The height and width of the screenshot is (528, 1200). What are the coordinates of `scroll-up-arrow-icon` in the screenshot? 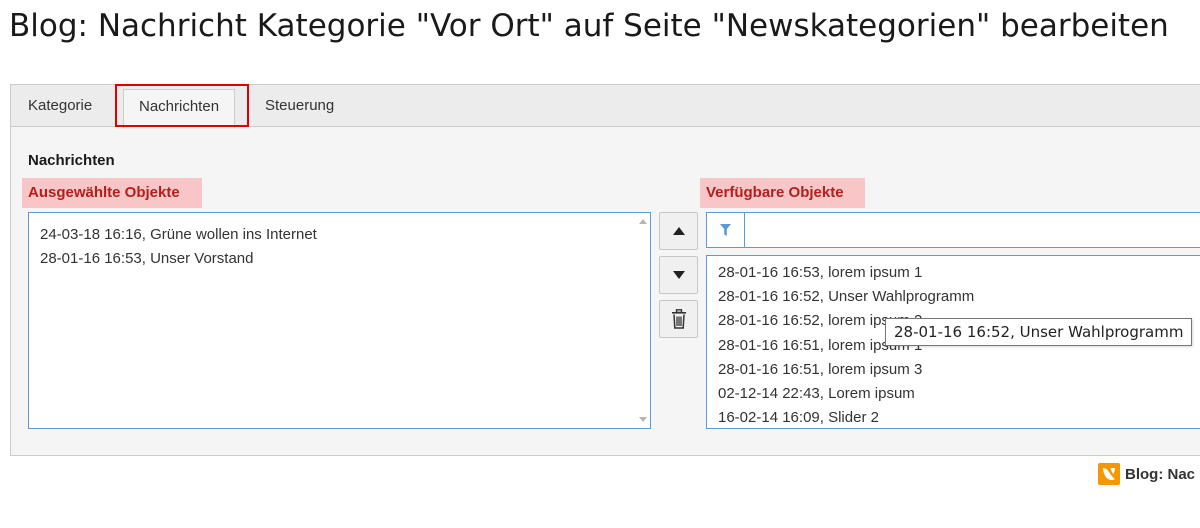 It's located at (643, 221).